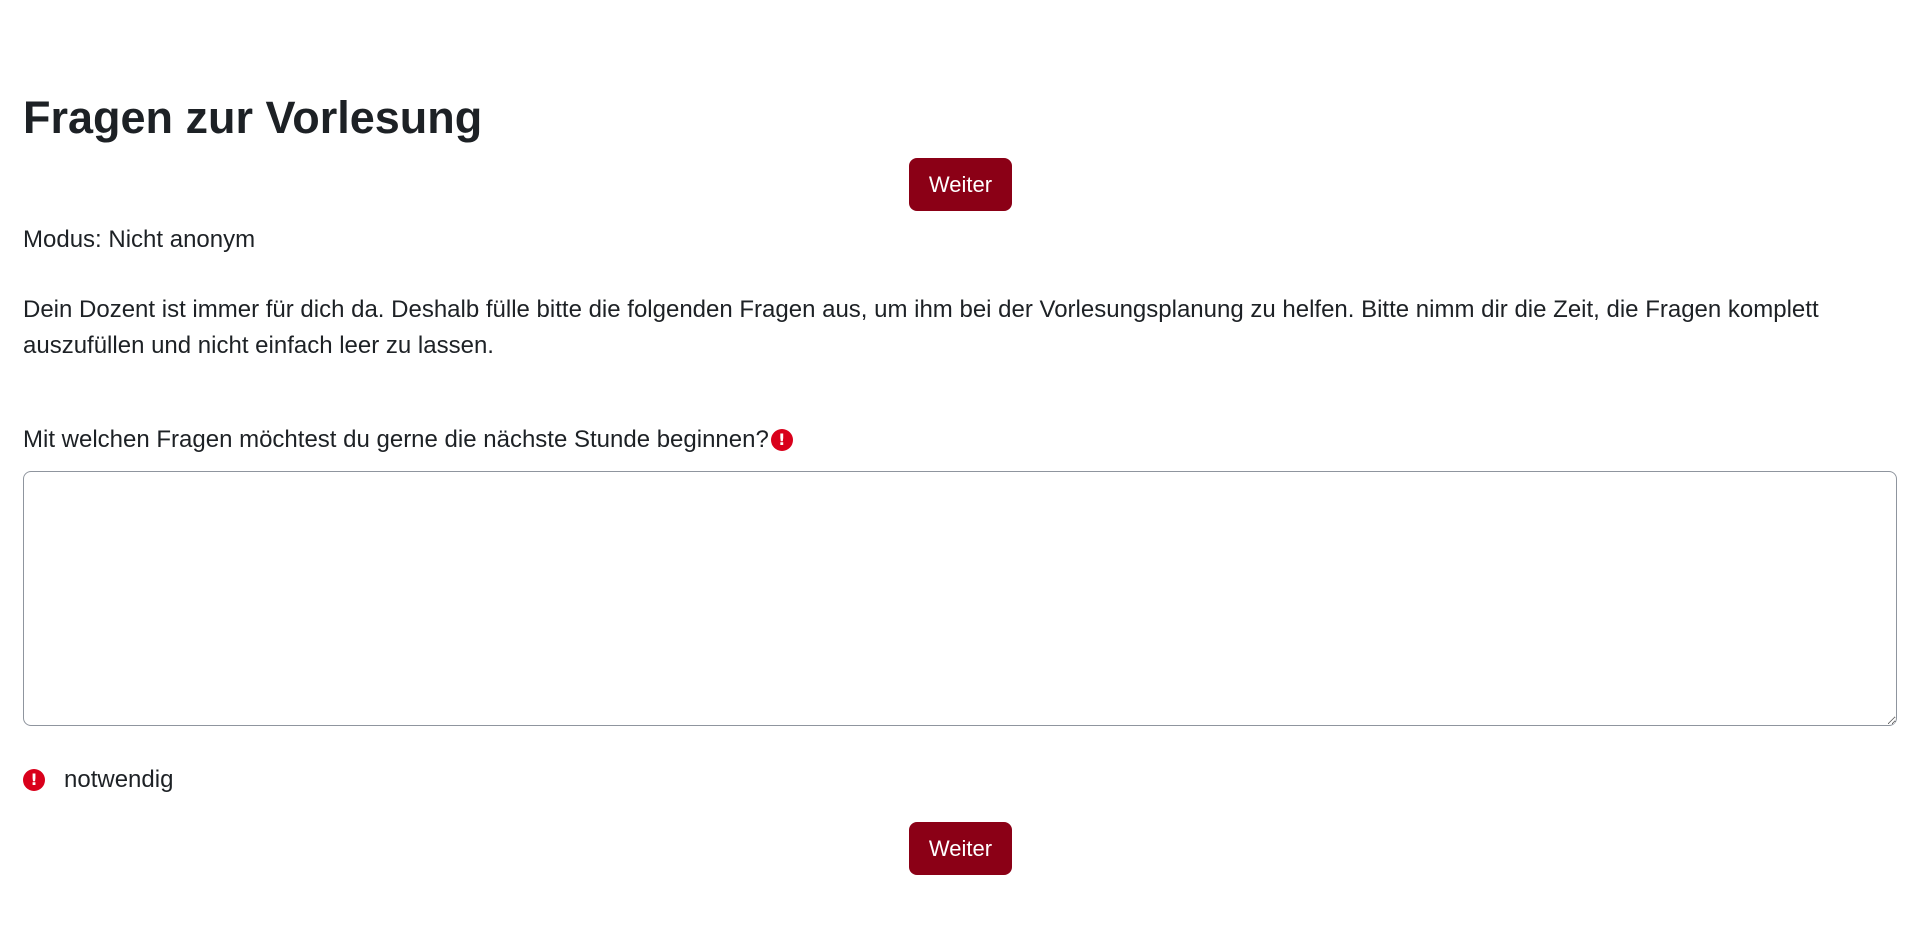 Image resolution: width=1920 pixels, height=939 pixels. What do you see at coordinates (781, 440) in the screenshot?
I see `required-icon: !` at bounding box center [781, 440].